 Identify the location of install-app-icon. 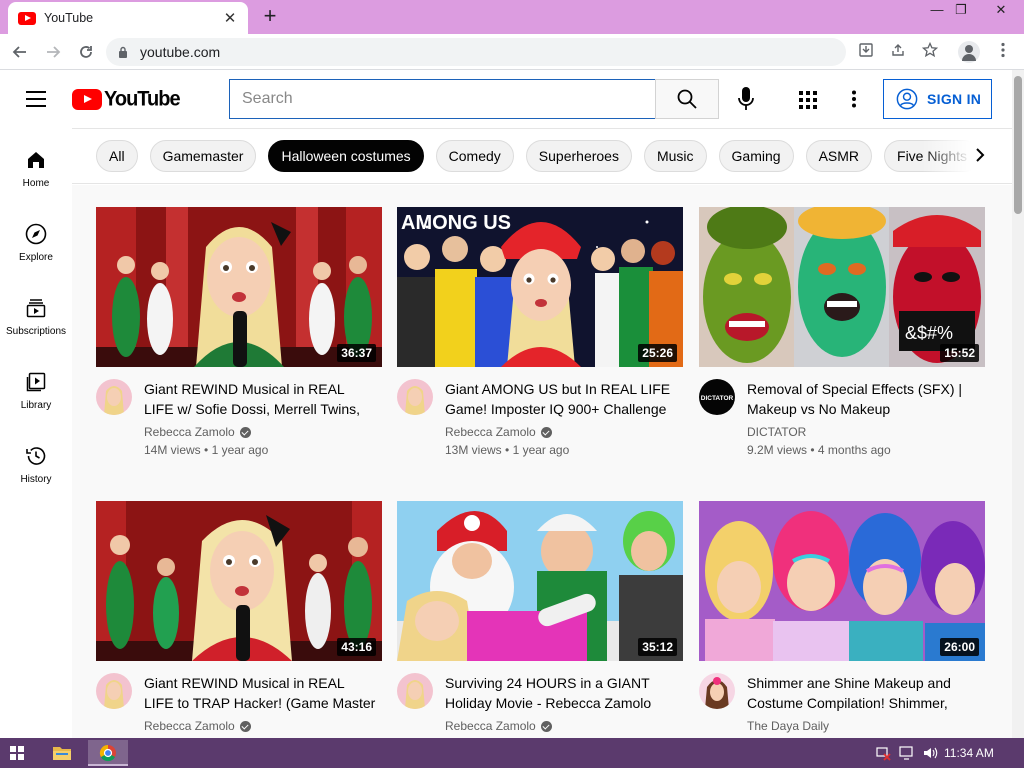
(866, 52).